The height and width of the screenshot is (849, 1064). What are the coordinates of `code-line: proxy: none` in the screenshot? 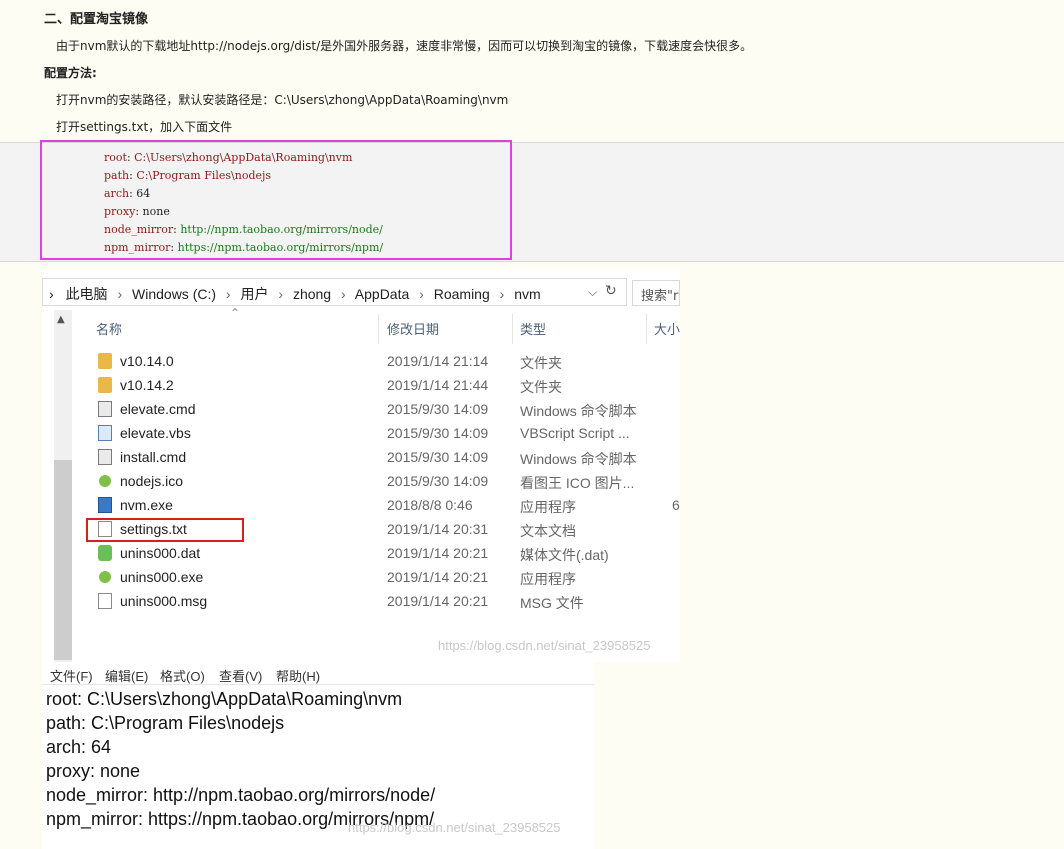 It's located at (137, 211).